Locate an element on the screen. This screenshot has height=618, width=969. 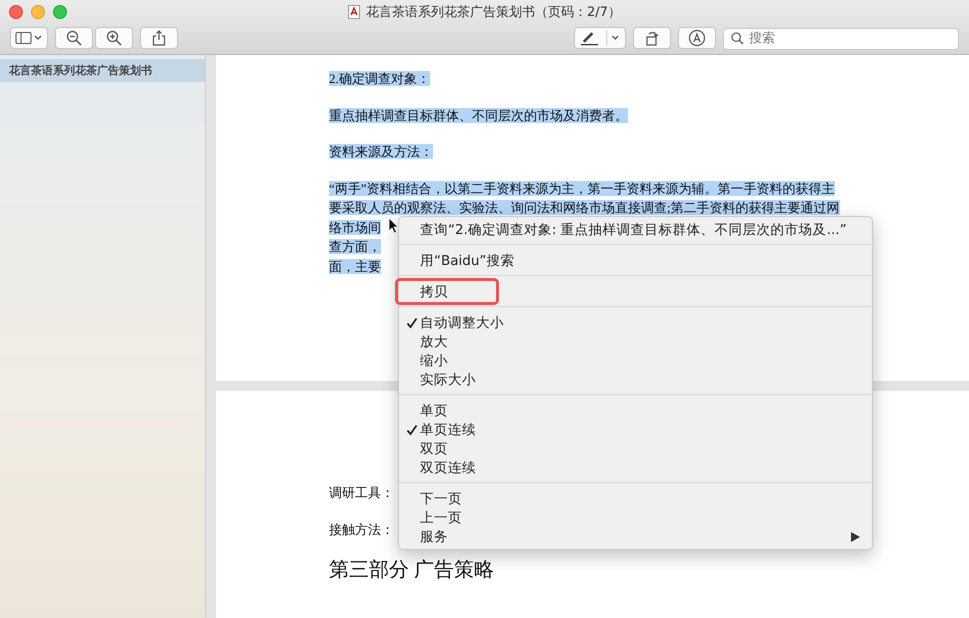
menu-item: 服务 is located at coordinates (635, 536).